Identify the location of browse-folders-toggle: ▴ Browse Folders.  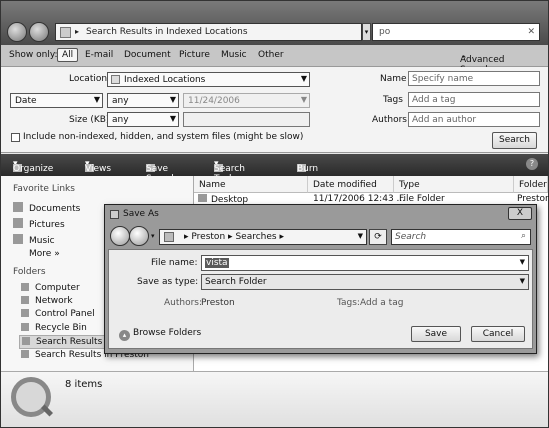
(160, 334).